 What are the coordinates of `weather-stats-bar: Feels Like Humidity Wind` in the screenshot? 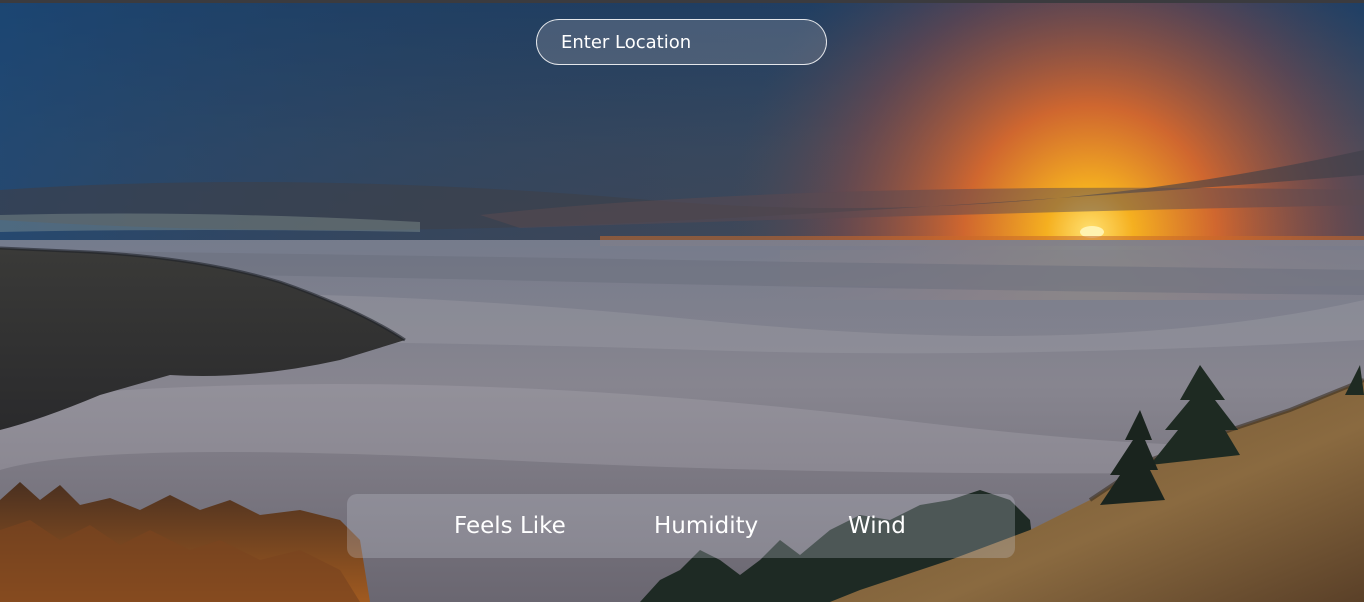 It's located at (681, 526).